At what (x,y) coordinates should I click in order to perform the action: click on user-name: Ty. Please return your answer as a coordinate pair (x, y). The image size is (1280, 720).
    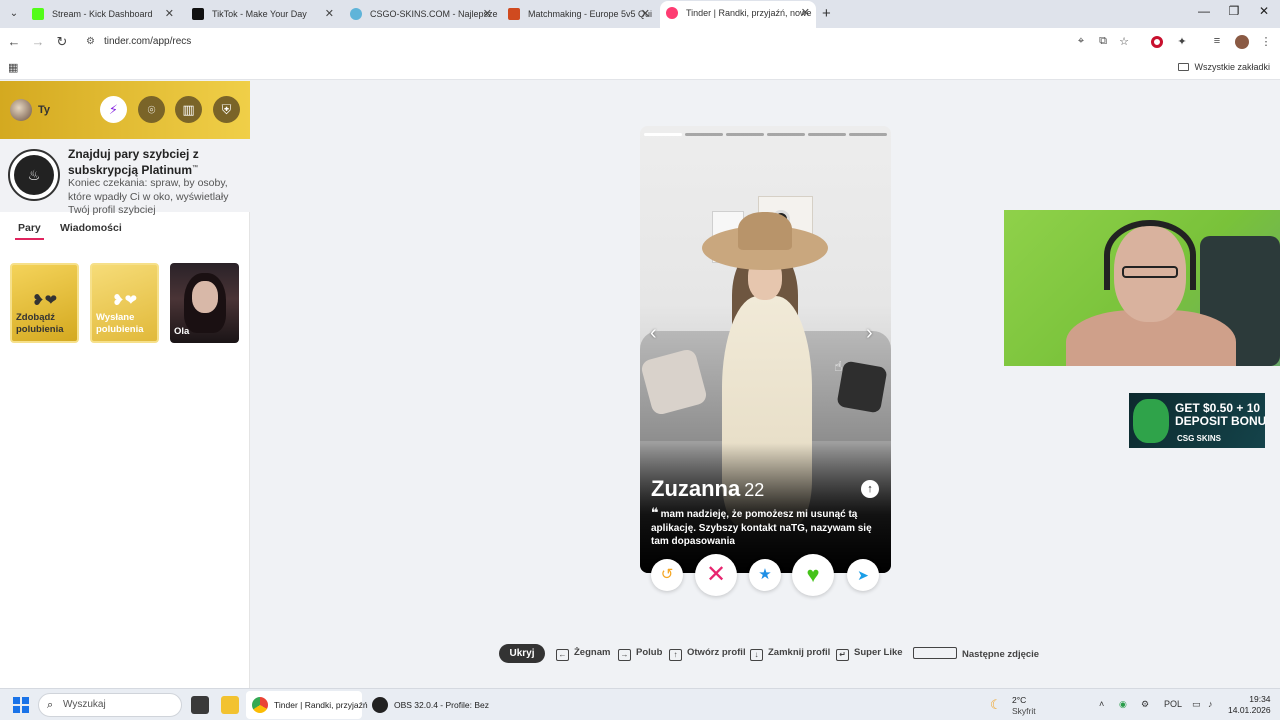
    Looking at the image, I should click on (44, 110).